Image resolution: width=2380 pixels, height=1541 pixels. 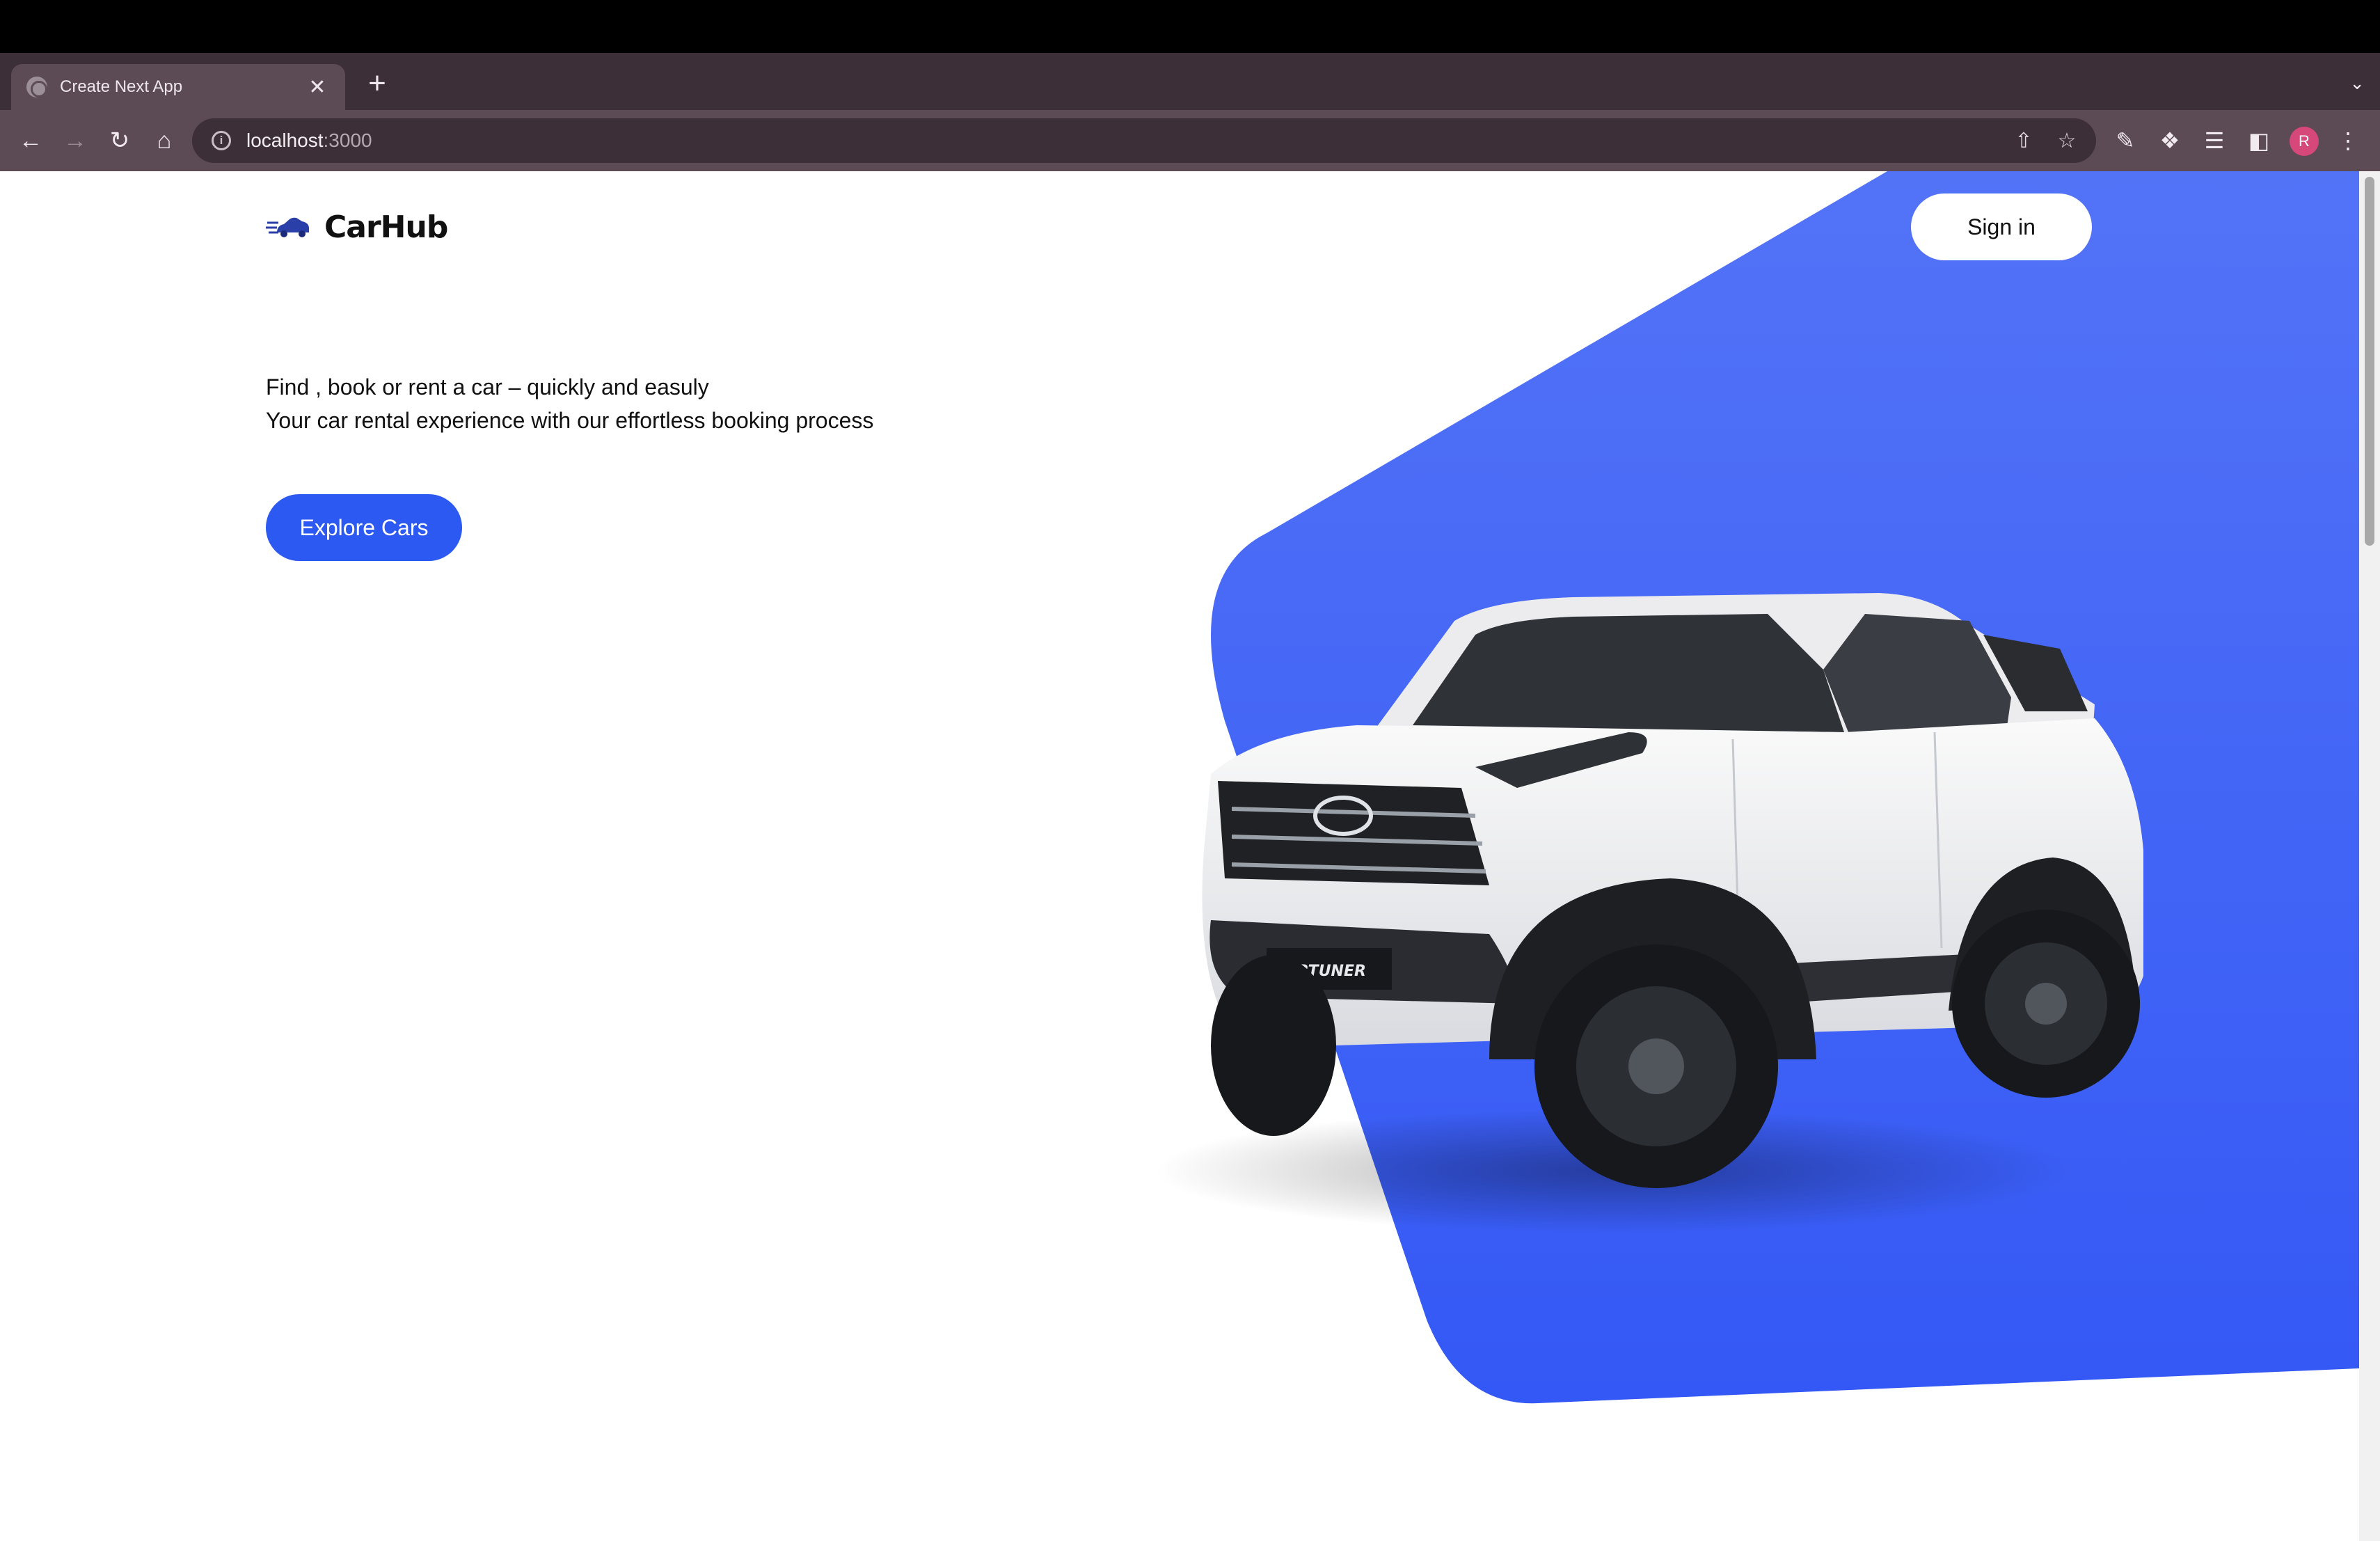 I want to click on media-queue-icon: ☰, so click(x=2214, y=140).